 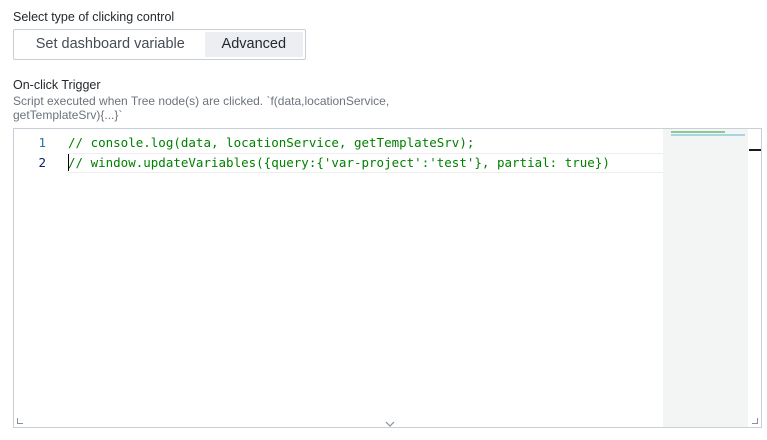 I want to click on clicking-control-radio-group: Set dashboard variable Advanced, so click(x=159, y=44).